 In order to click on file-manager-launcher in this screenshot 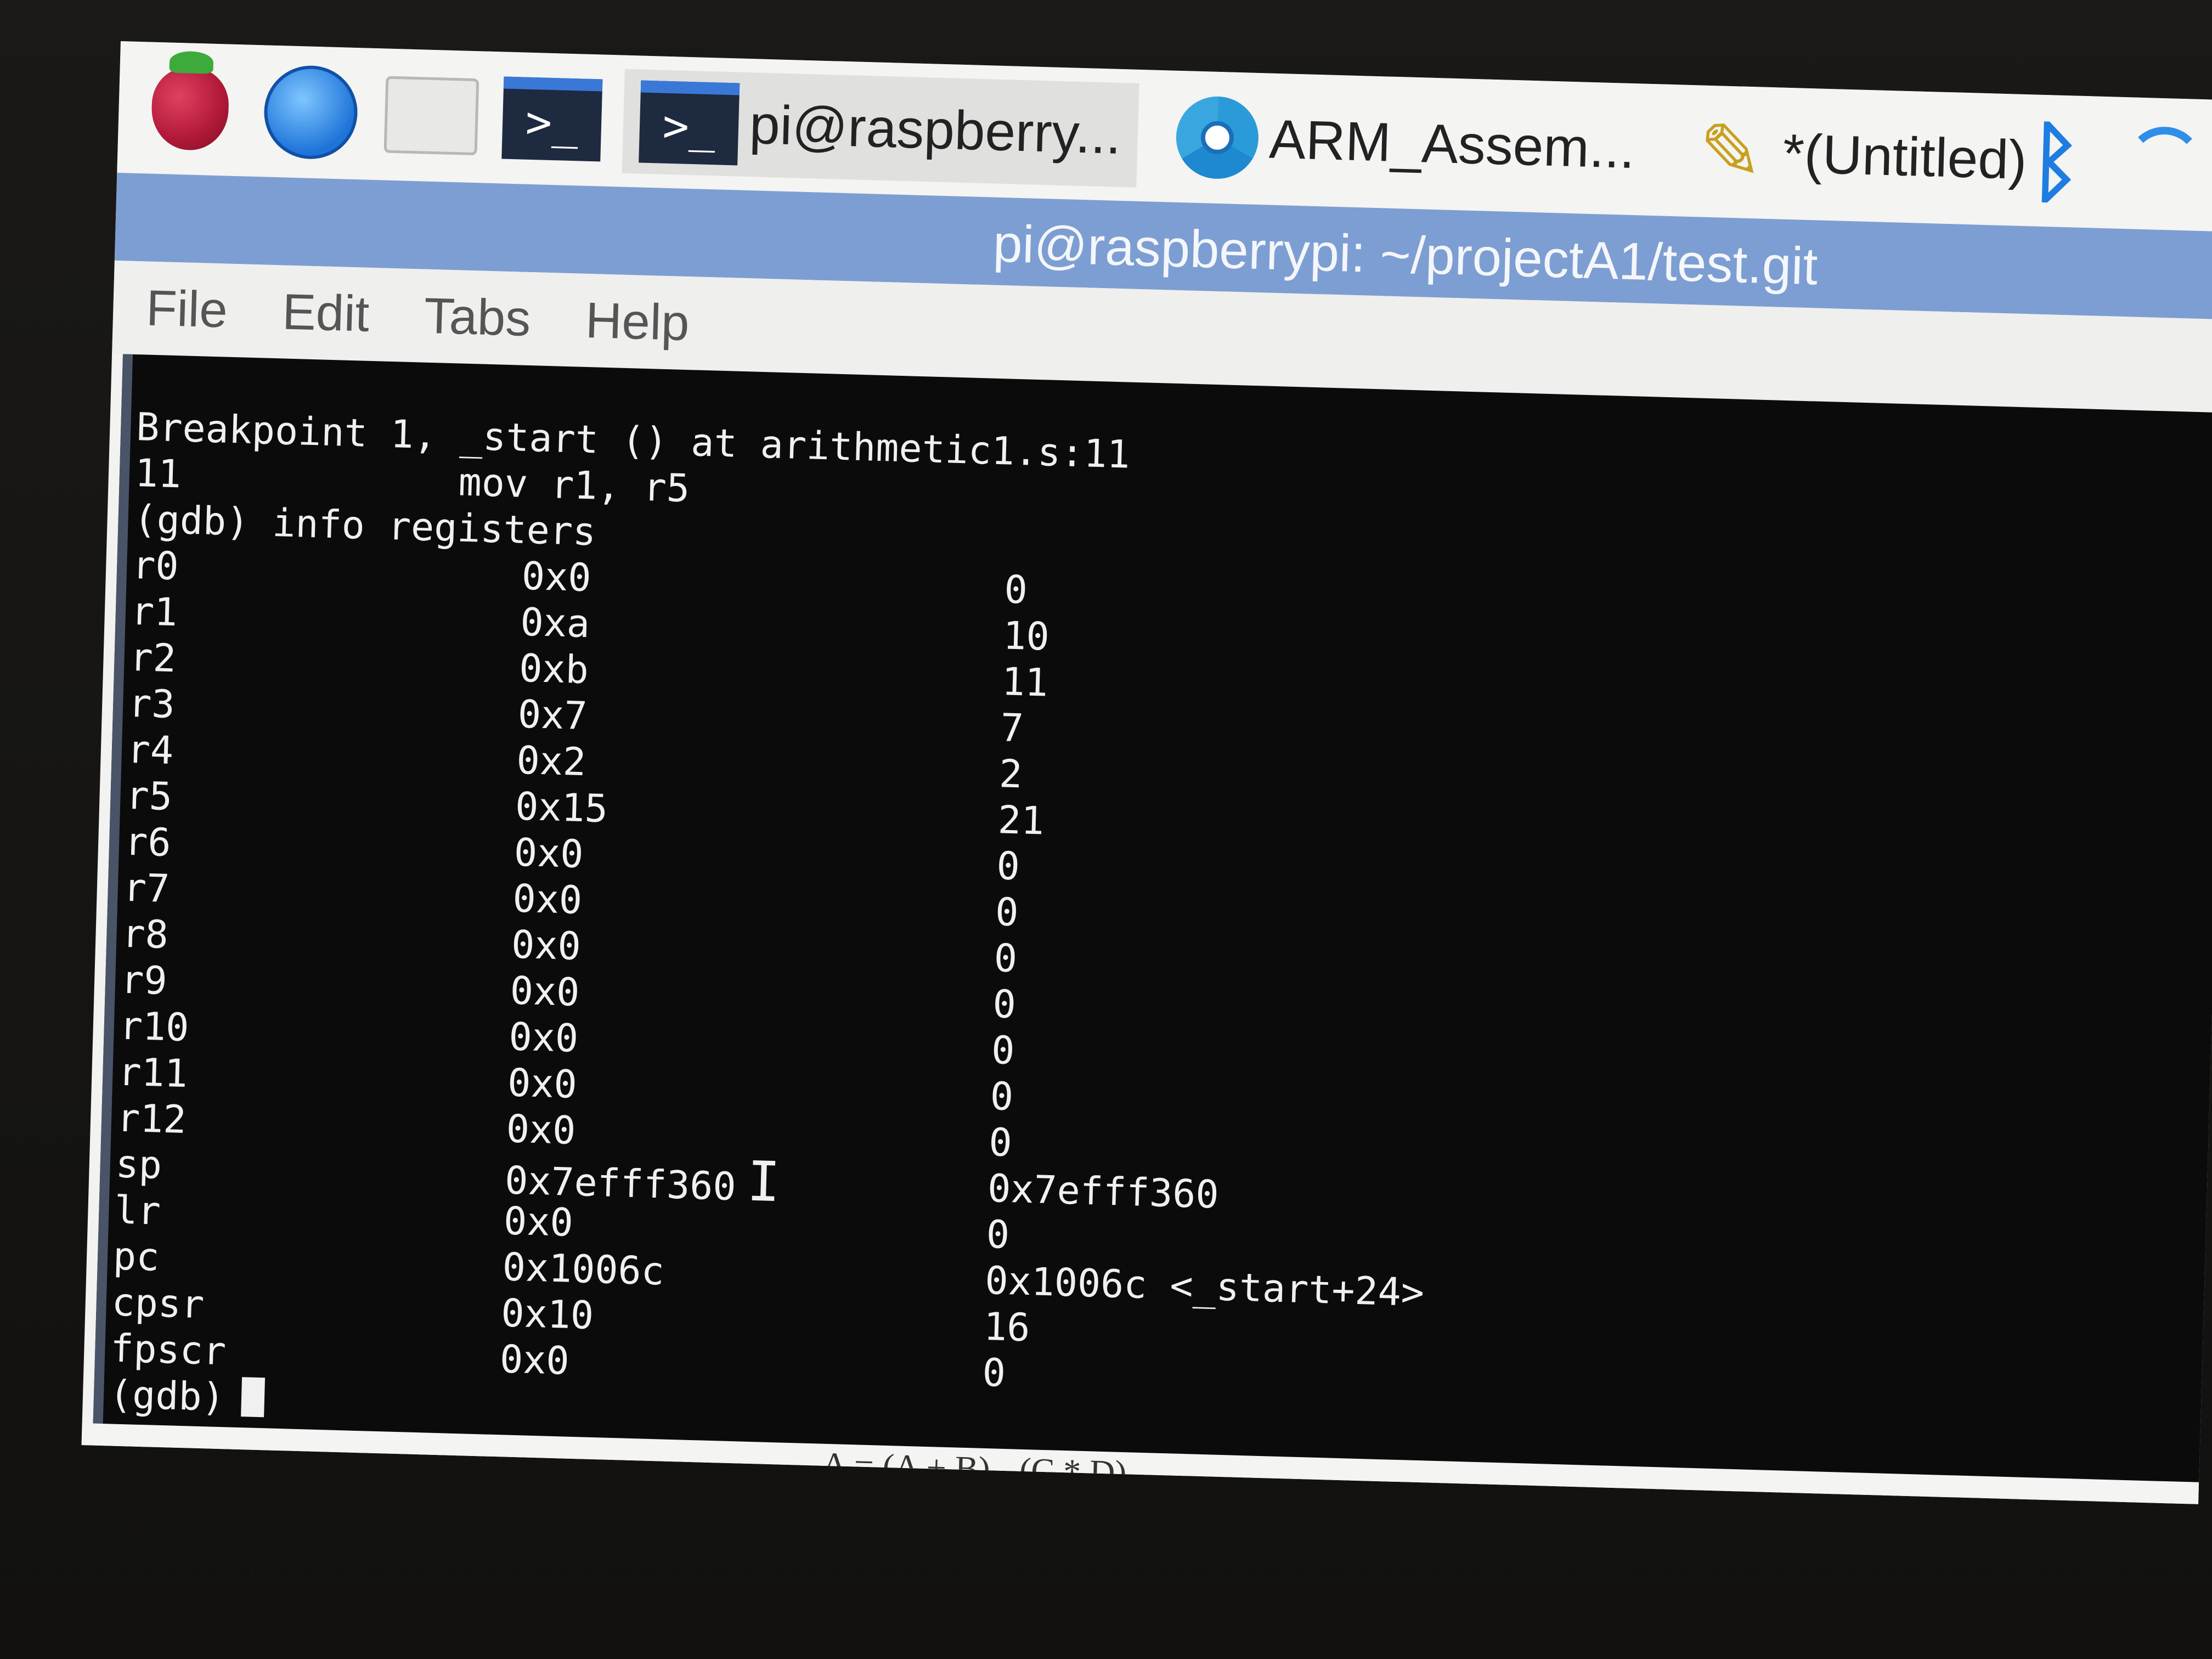, I will do `click(431, 116)`.